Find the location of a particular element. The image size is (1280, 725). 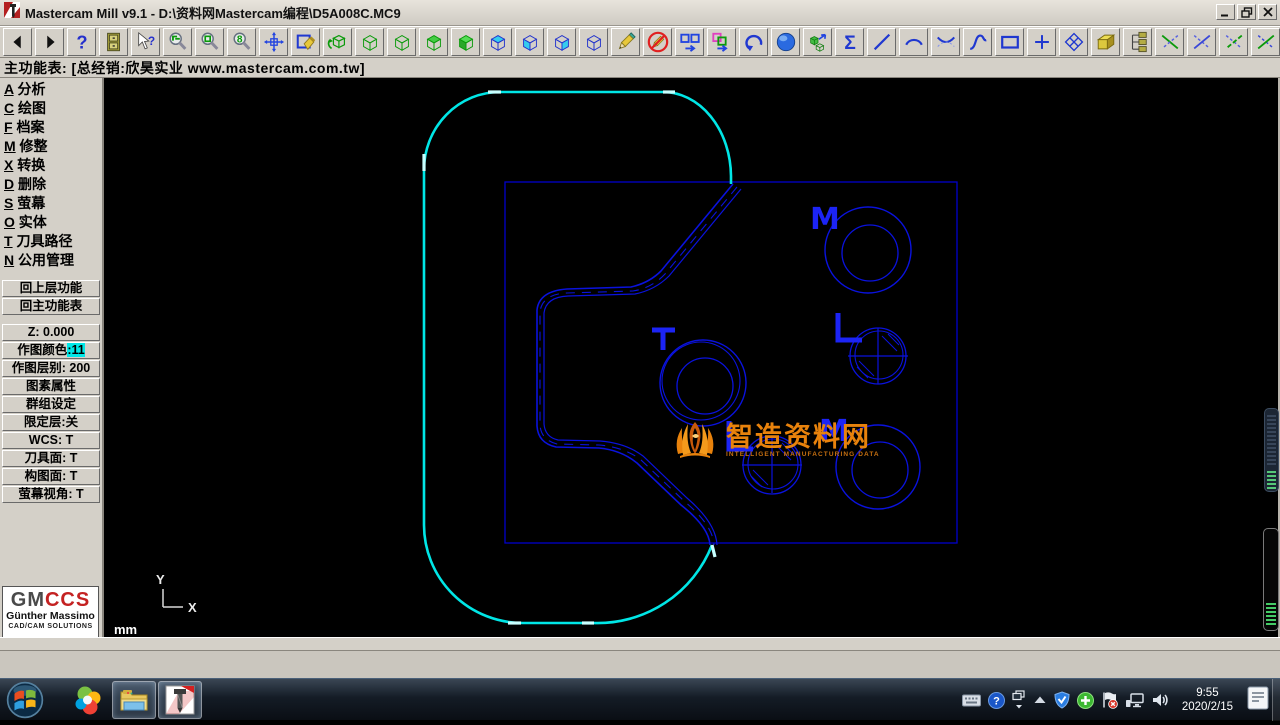

help-circle-icon: ? is located at coordinates (996, 700).